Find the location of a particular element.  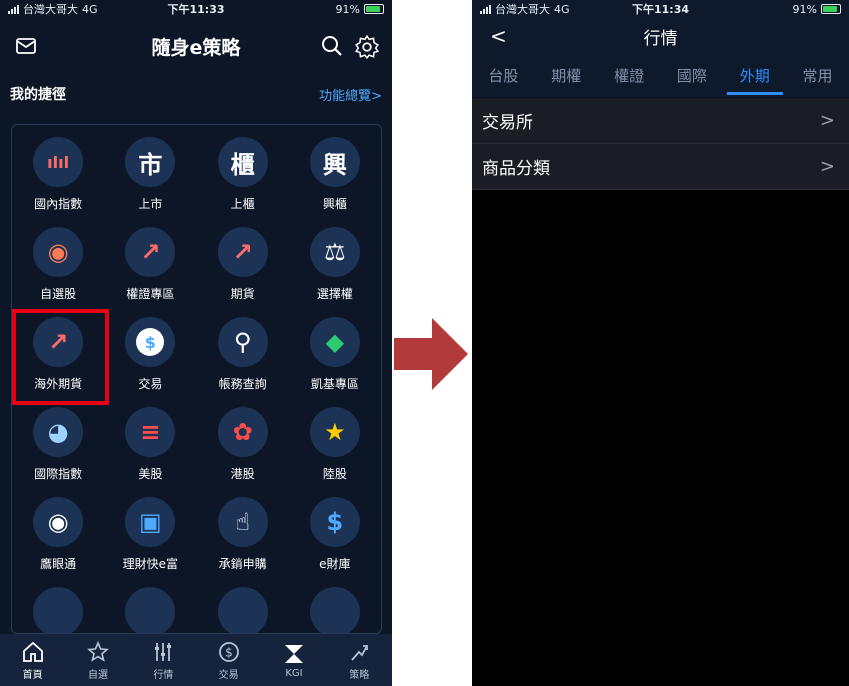

shortcut-wealth: ▣ 理財快e富 is located at coordinates (150, 537).